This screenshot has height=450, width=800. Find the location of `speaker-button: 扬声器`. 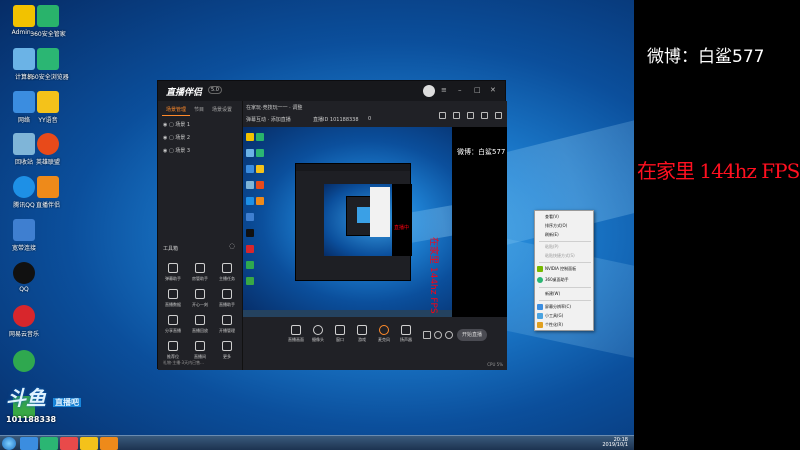

speaker-button: 扬声器 is located at coordinates (406, 334).